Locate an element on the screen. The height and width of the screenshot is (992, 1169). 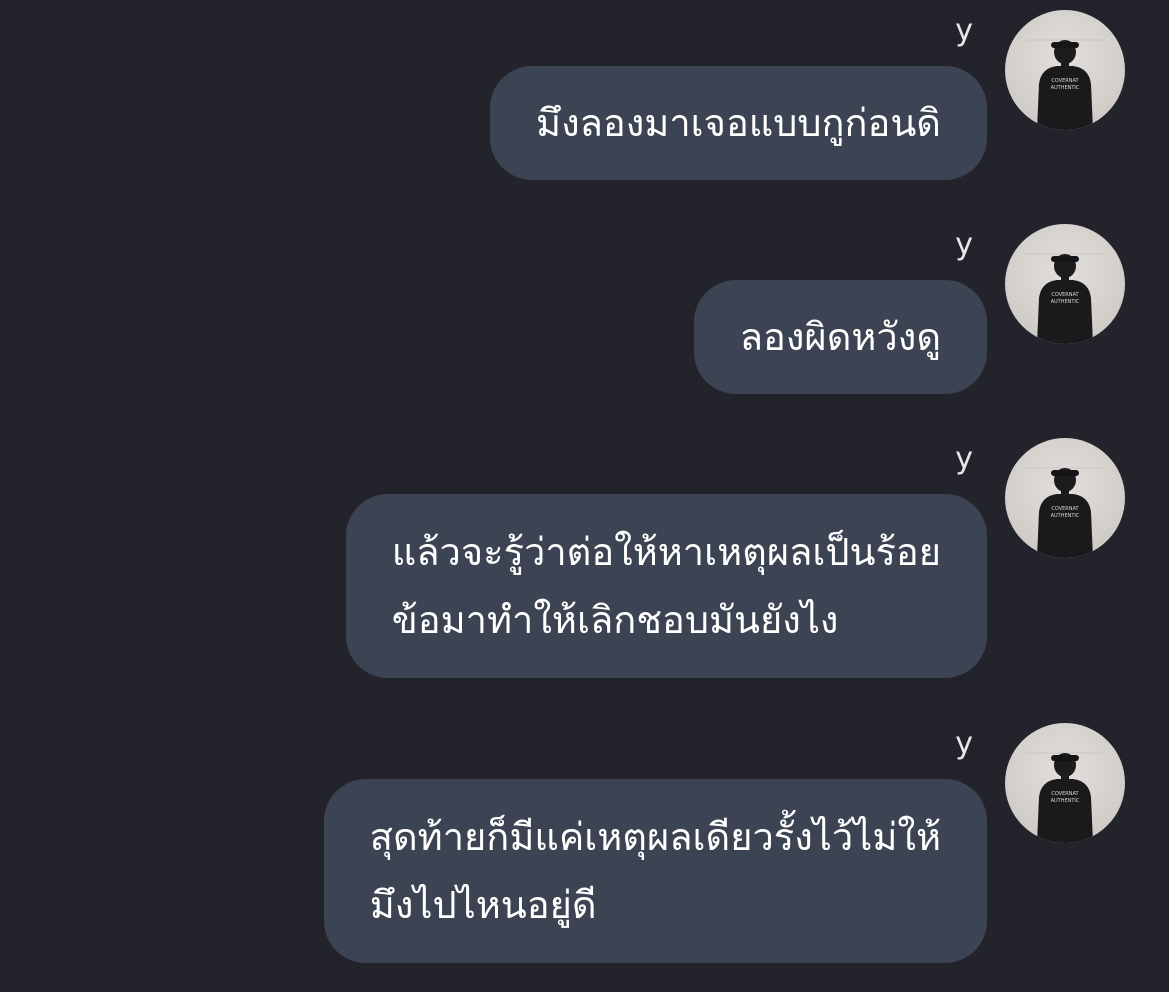
message-bubble: มึงลองมาเจอแบบกูก่อนดิ is located at coordinates (738, 123).